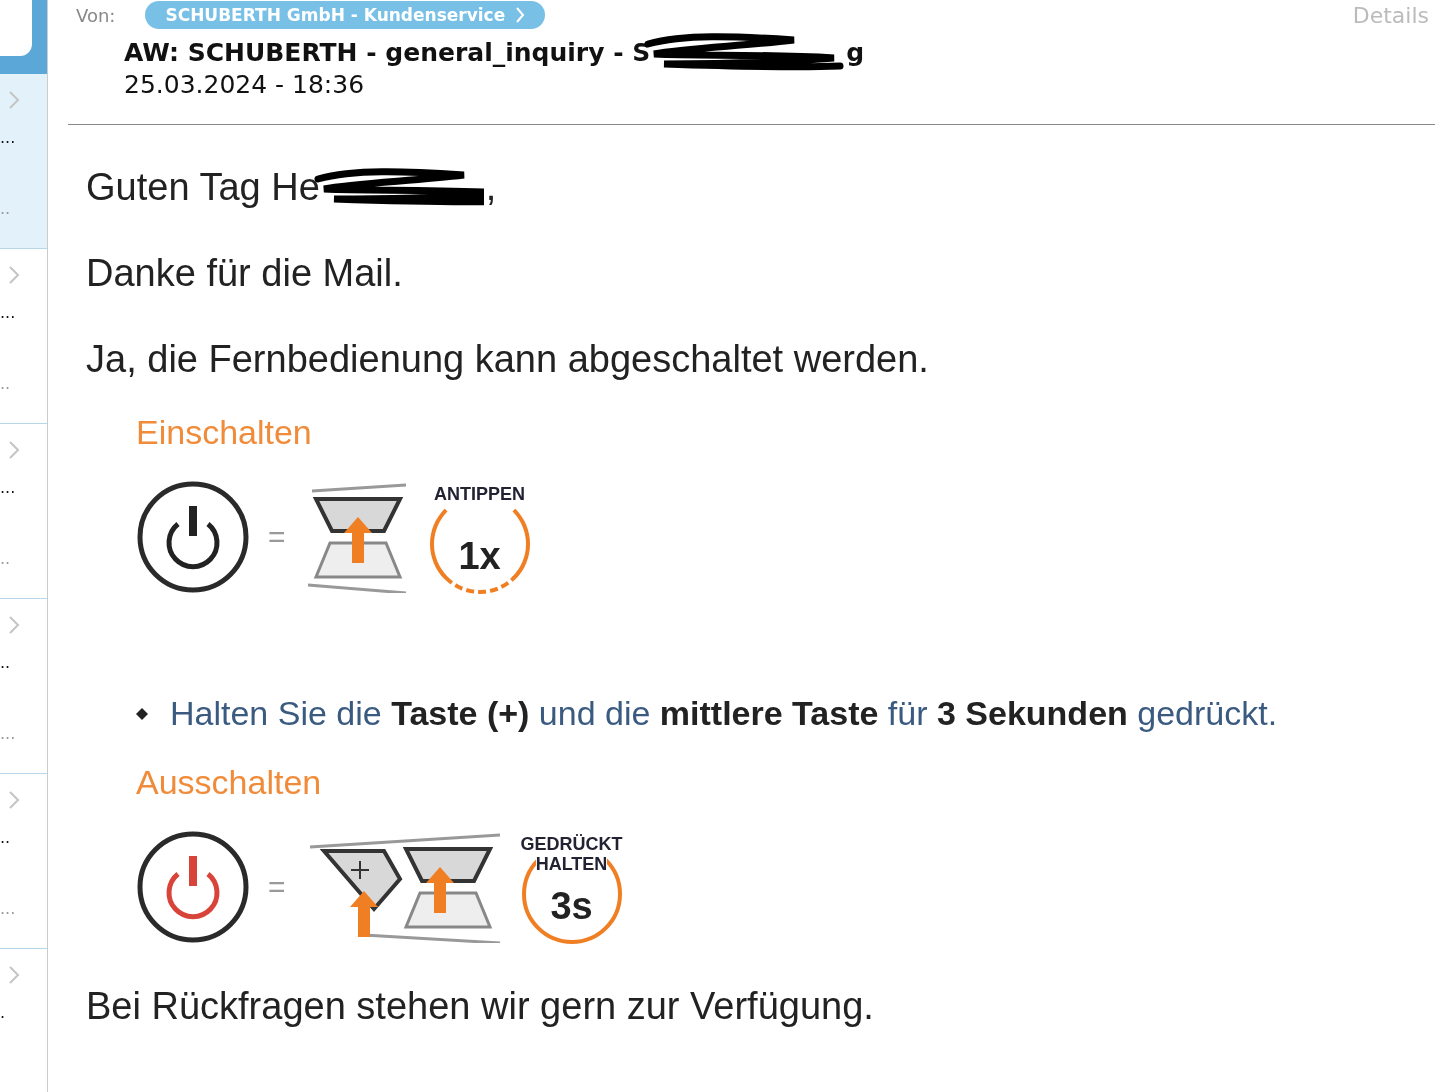 The height and width of the screenshot is (1092, 1455). Describe the element at coordinates (571, 906) in the screenshot. I see `badge-value: 3s` at that location.